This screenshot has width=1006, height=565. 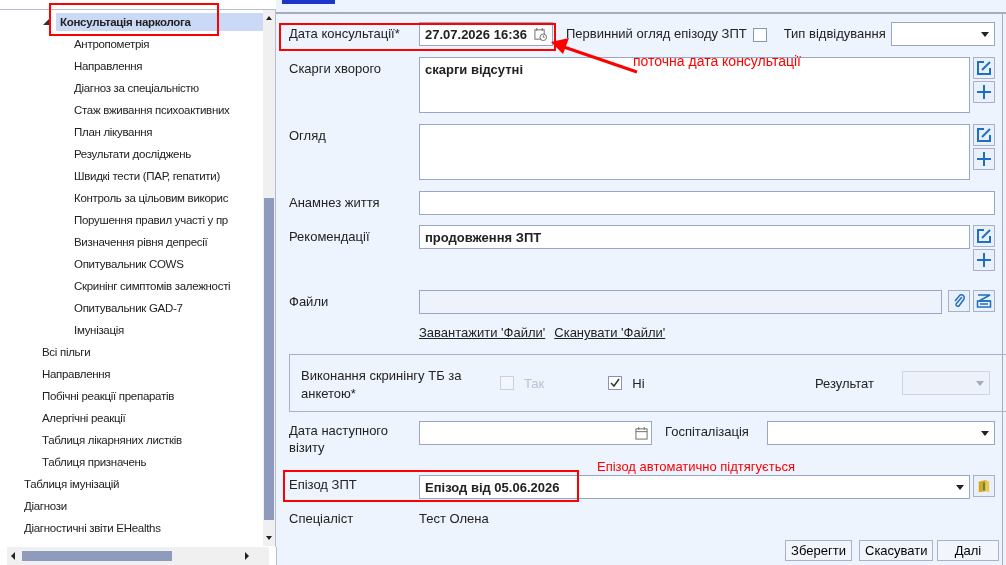 I want to click on field-label: Епізод ЗПТ, so click(x=323, y=484).